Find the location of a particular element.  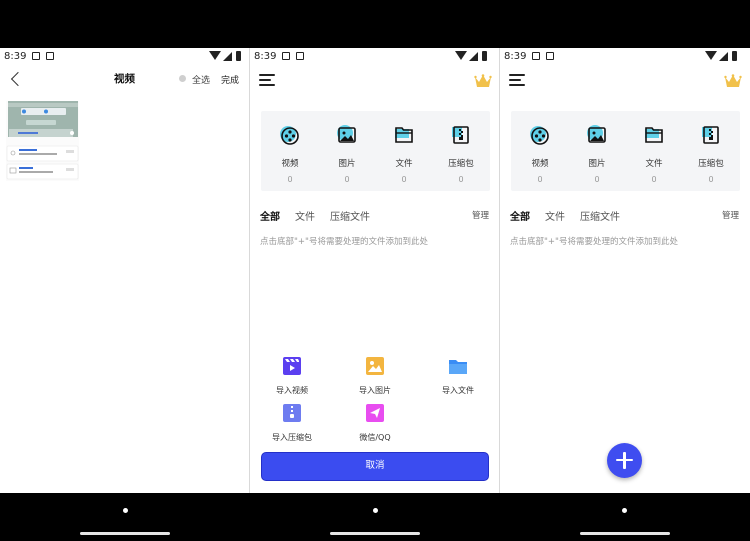

clapperboard-icon is located at coordinates (292, 366).